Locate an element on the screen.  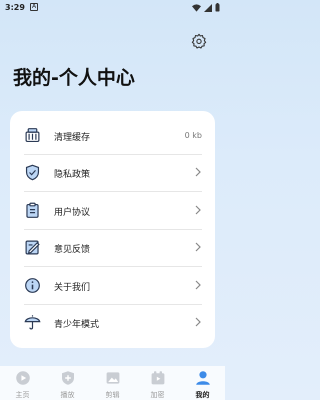
shield-icon is located at coordinates (32, 172).